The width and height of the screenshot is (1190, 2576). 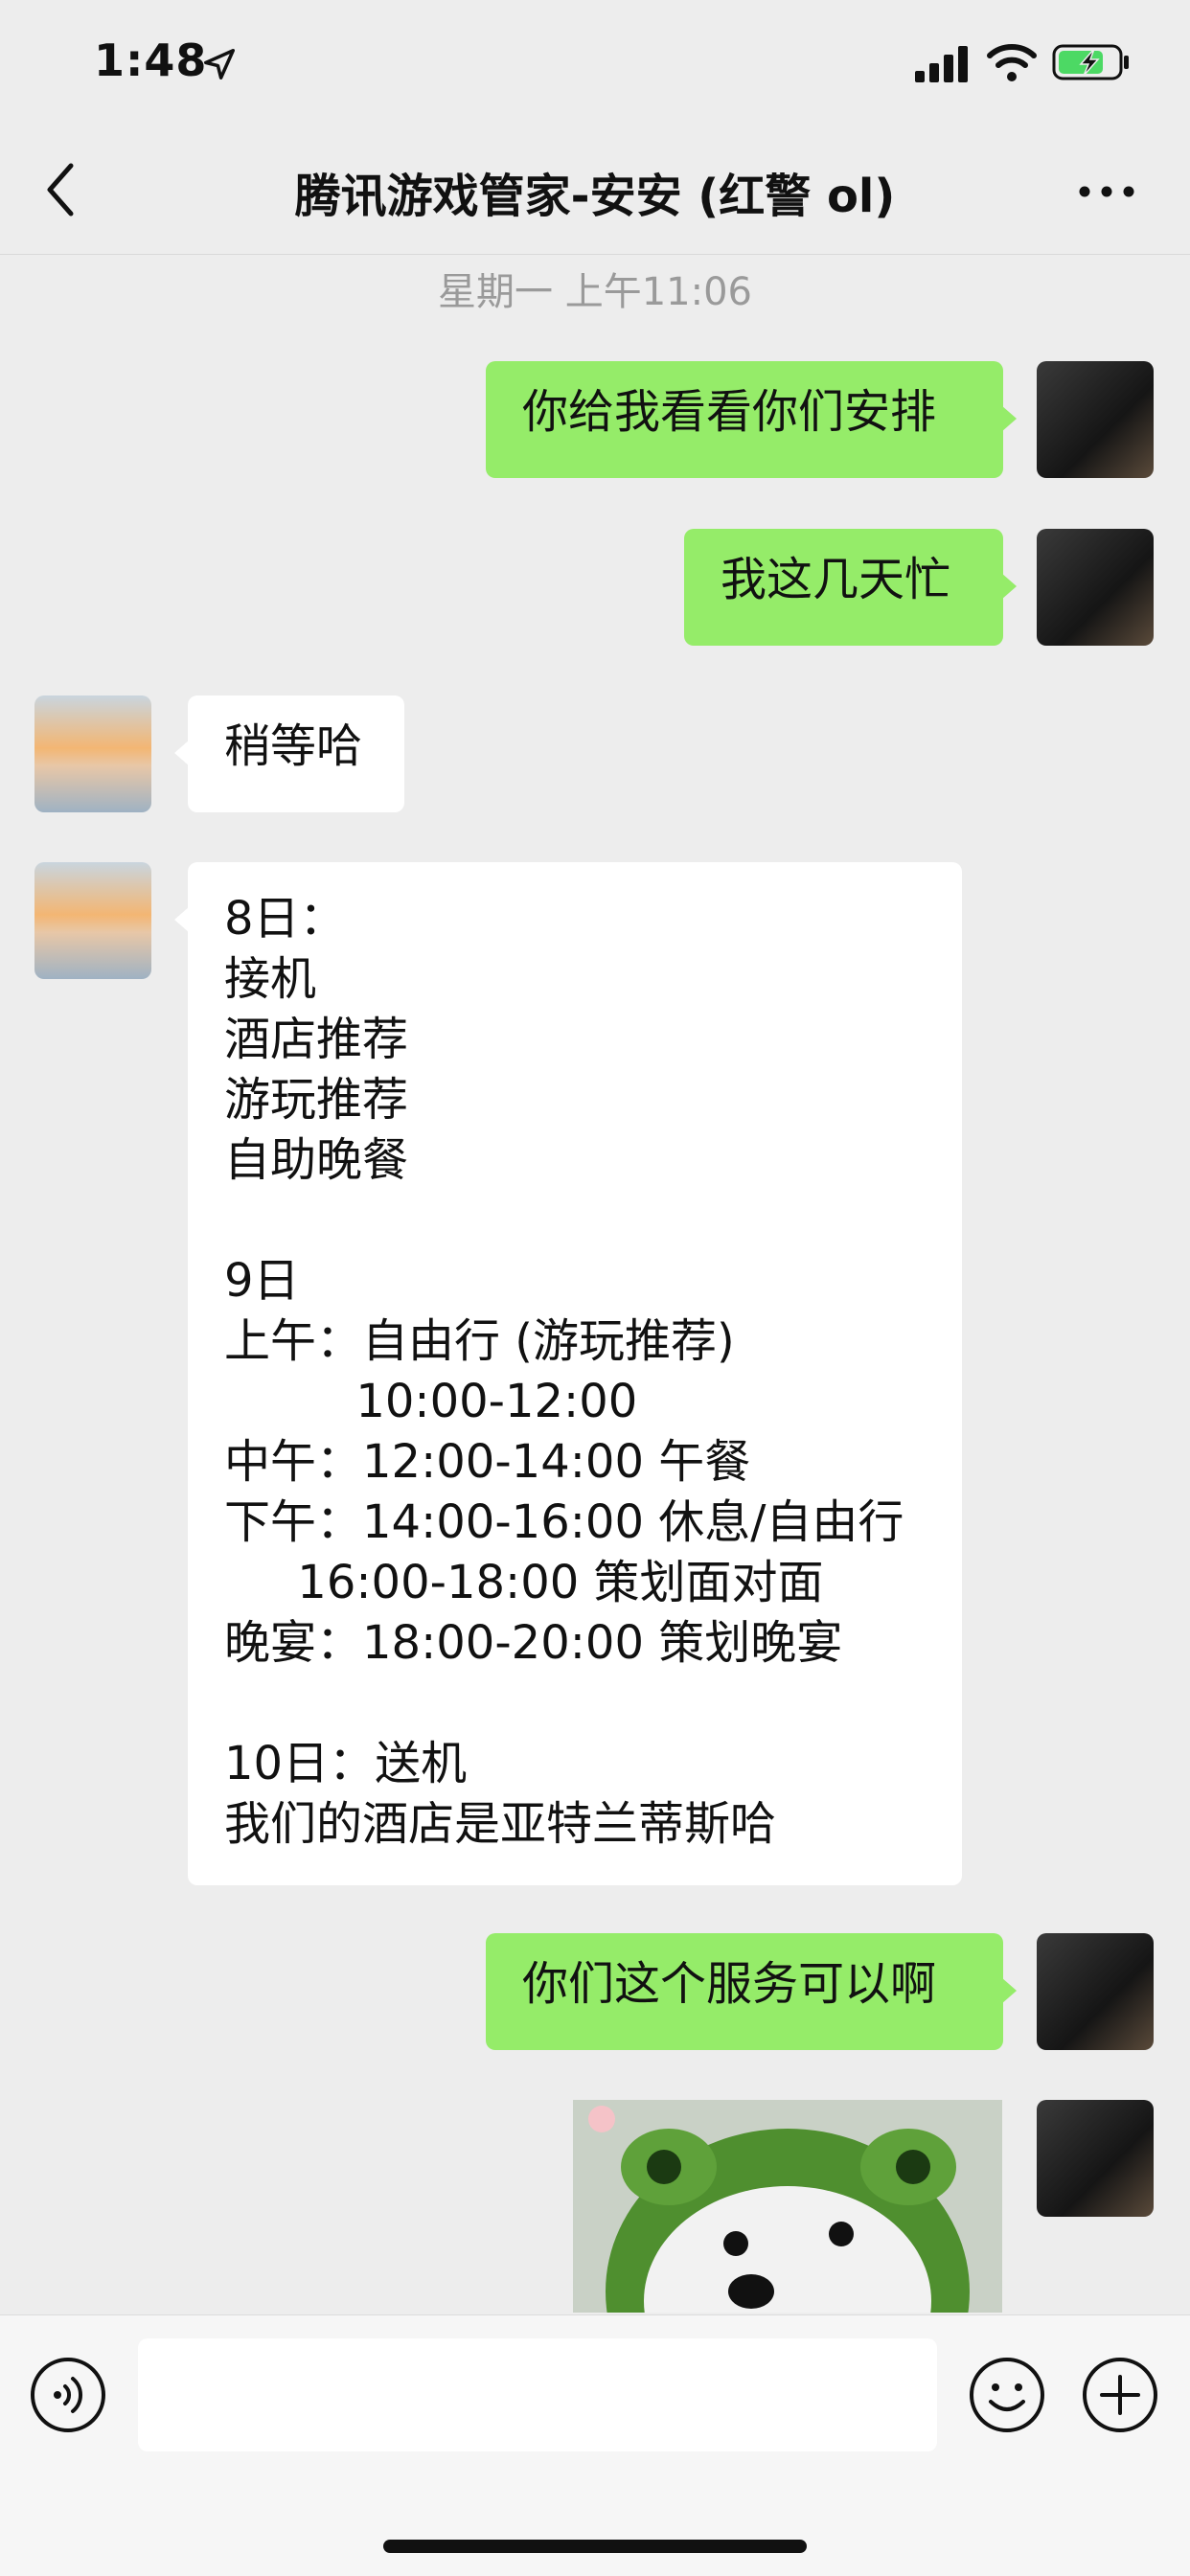 What do you see at coordinates (1106, 192) in the screenshot?
I see `more-options-button` at bounding box center [1106, 192].